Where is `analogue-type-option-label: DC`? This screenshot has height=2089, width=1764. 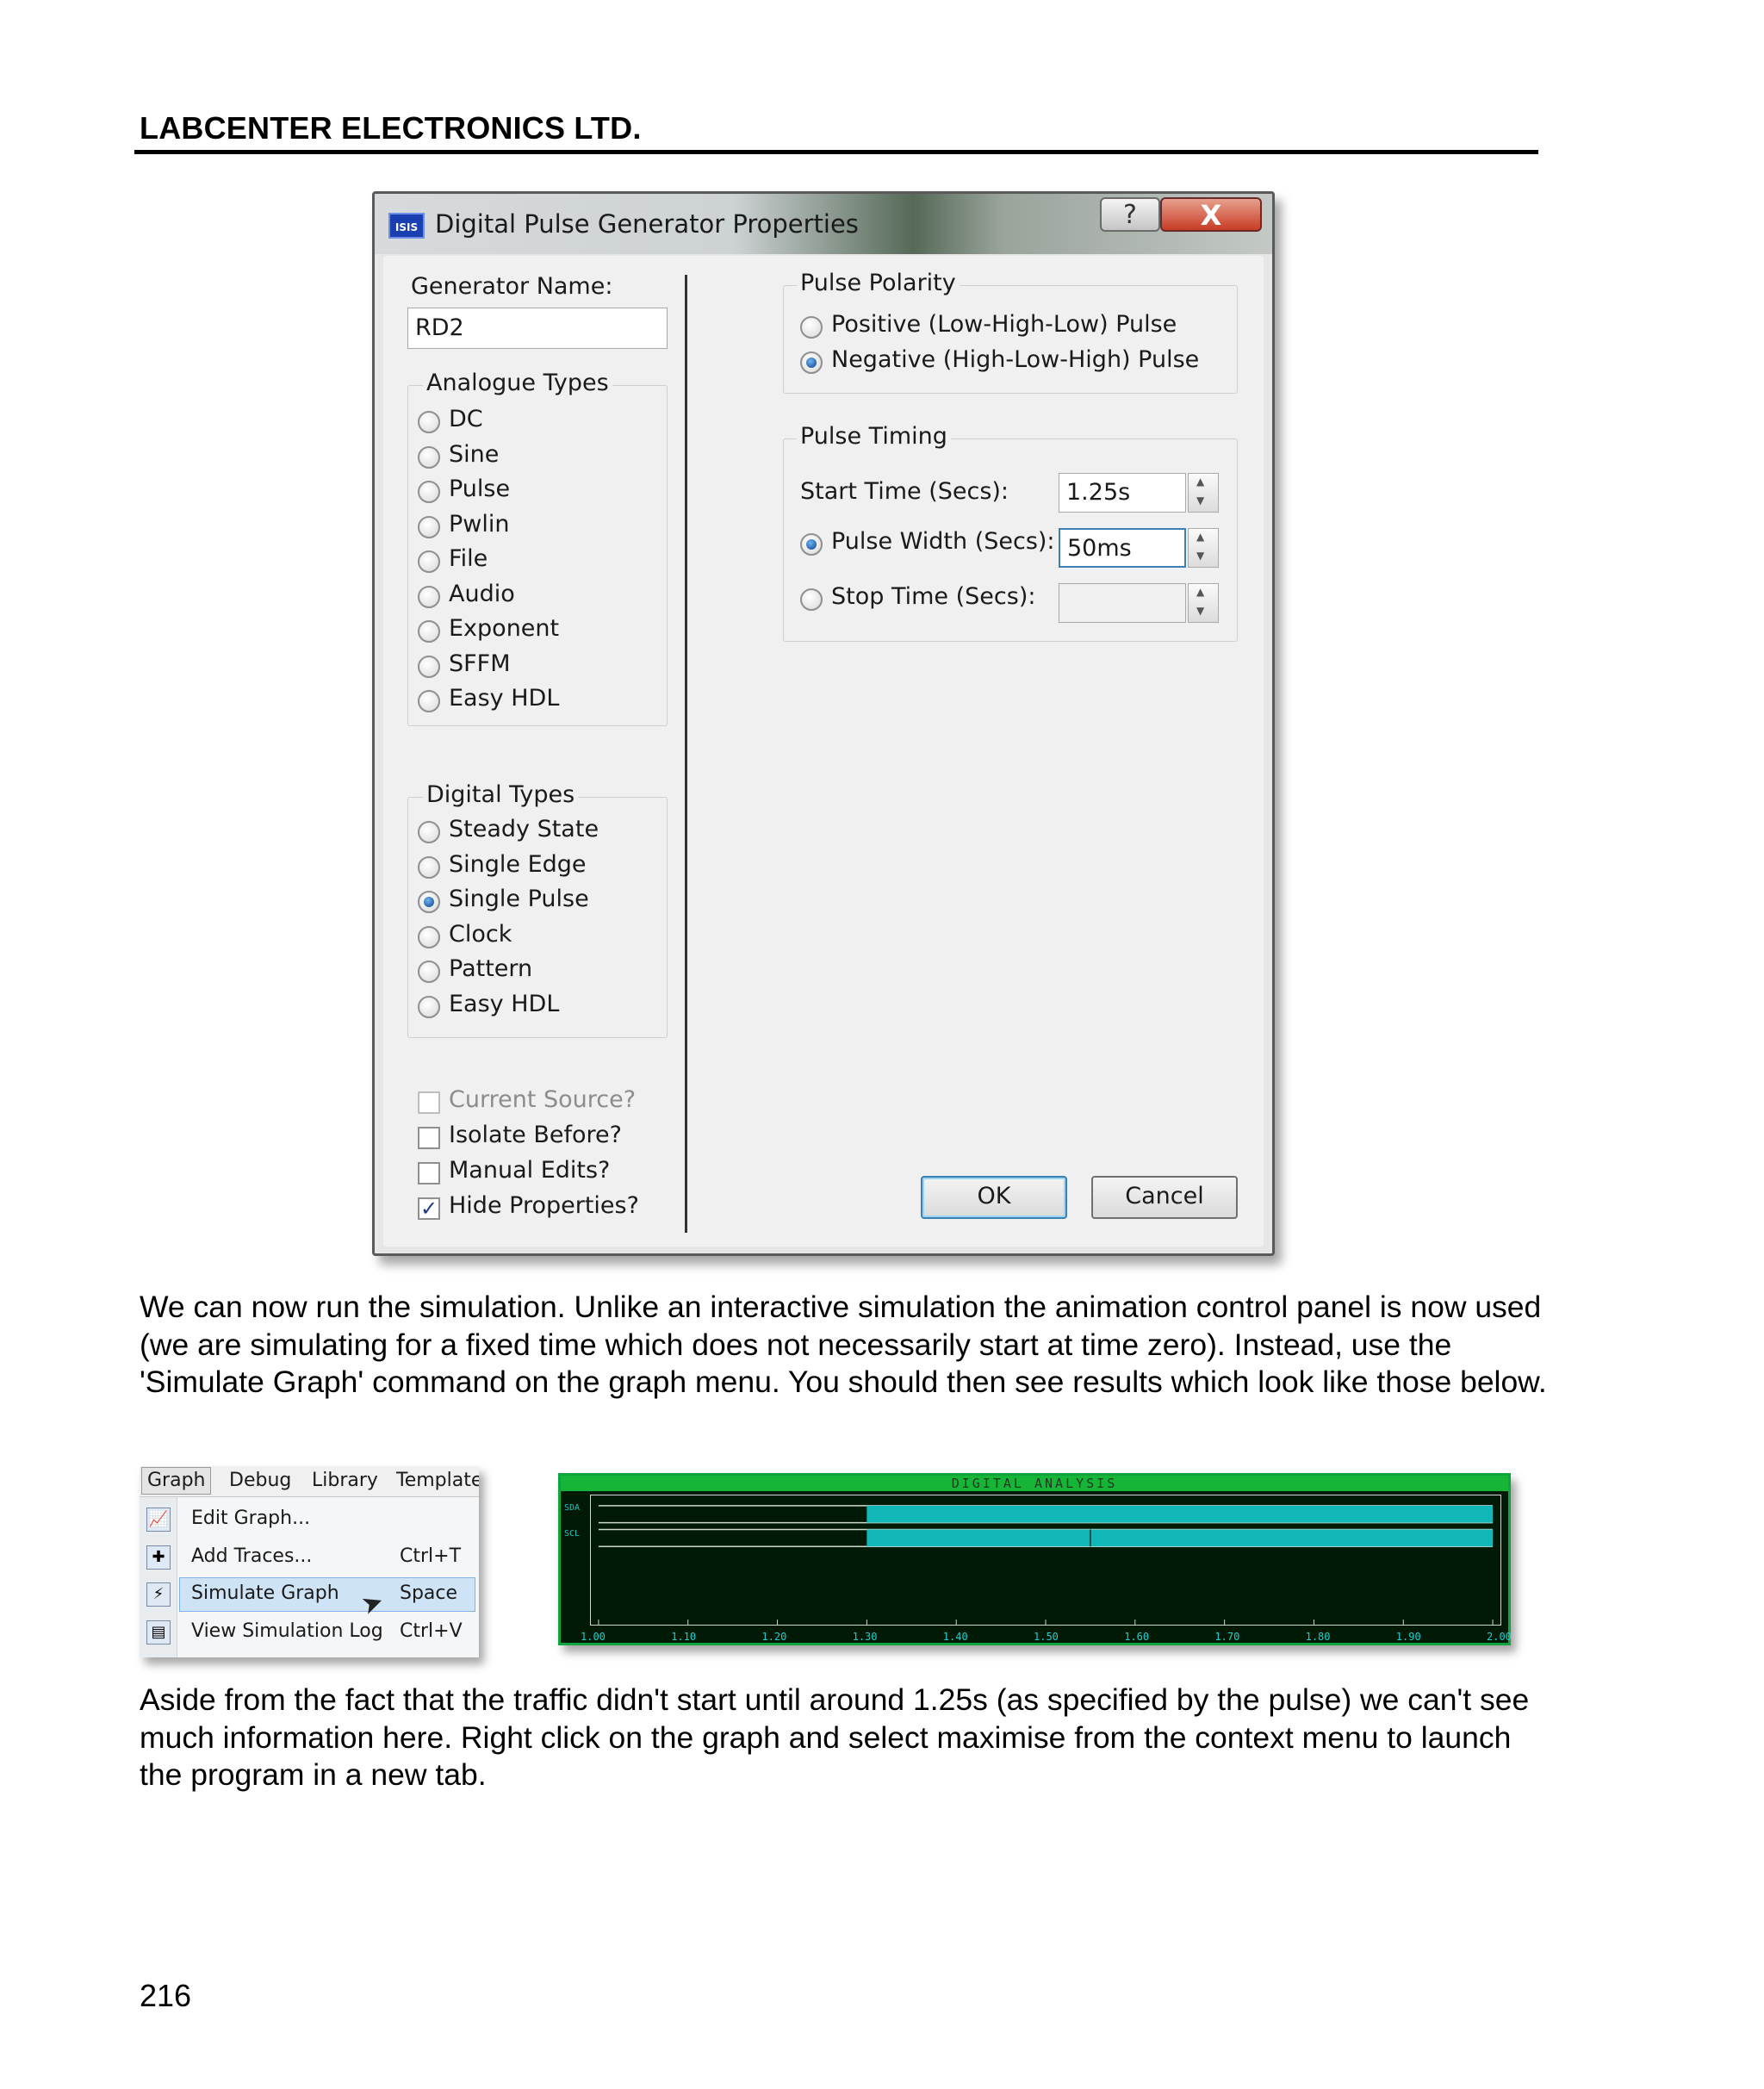
analogue-type-option-label: DC is located at coordinates (466, 419).